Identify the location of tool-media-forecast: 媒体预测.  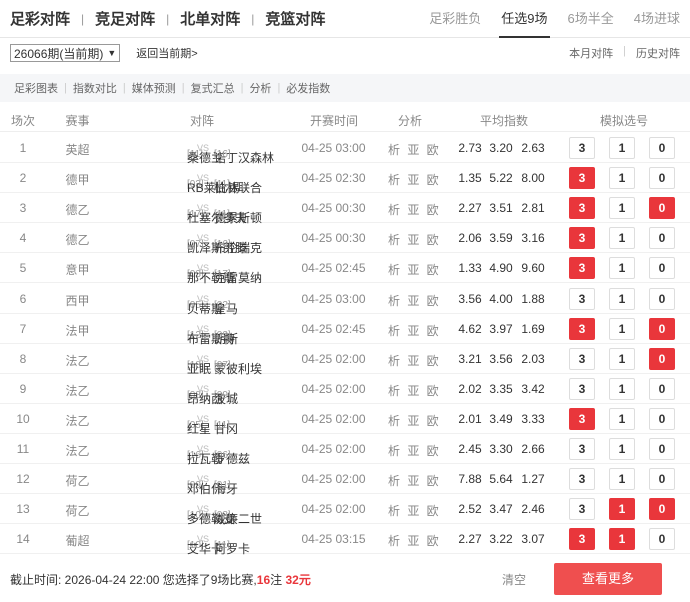
(154, 88).